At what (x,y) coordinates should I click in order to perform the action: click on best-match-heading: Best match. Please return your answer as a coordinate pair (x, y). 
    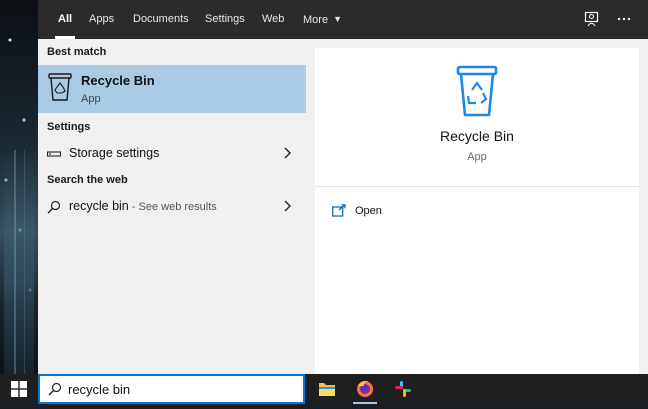
    Looking at the image, I should click on (77, 52).